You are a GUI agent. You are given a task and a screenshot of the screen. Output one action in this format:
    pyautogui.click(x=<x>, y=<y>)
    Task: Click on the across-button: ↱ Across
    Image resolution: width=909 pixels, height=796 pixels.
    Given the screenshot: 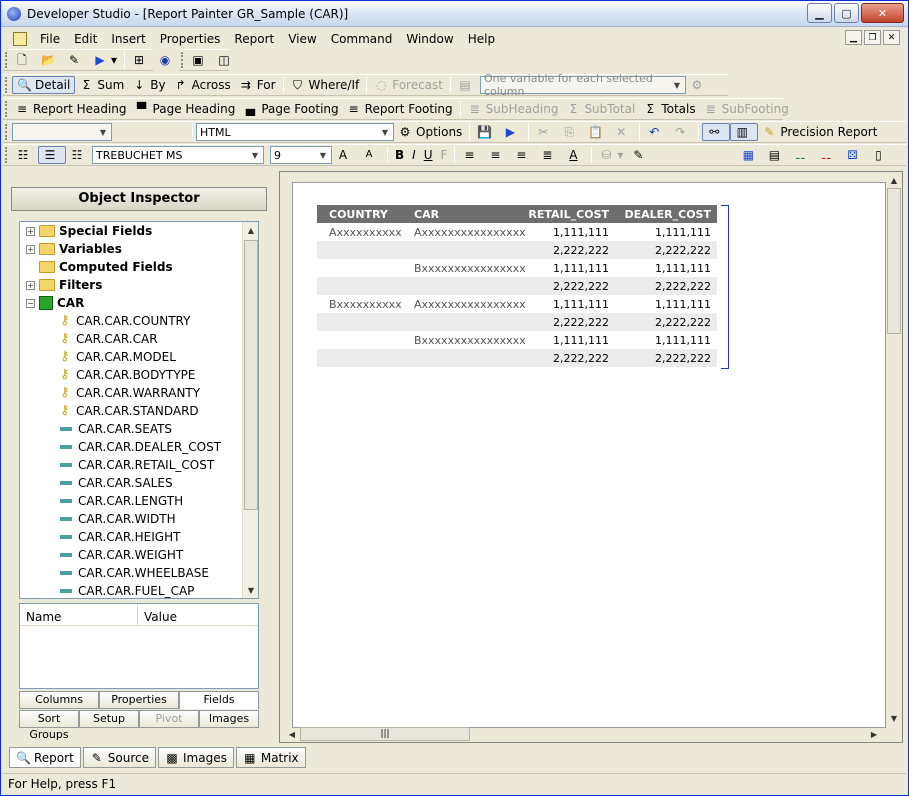 What is the action you would take?
    pyautogui.click(x=202, y=85)
    